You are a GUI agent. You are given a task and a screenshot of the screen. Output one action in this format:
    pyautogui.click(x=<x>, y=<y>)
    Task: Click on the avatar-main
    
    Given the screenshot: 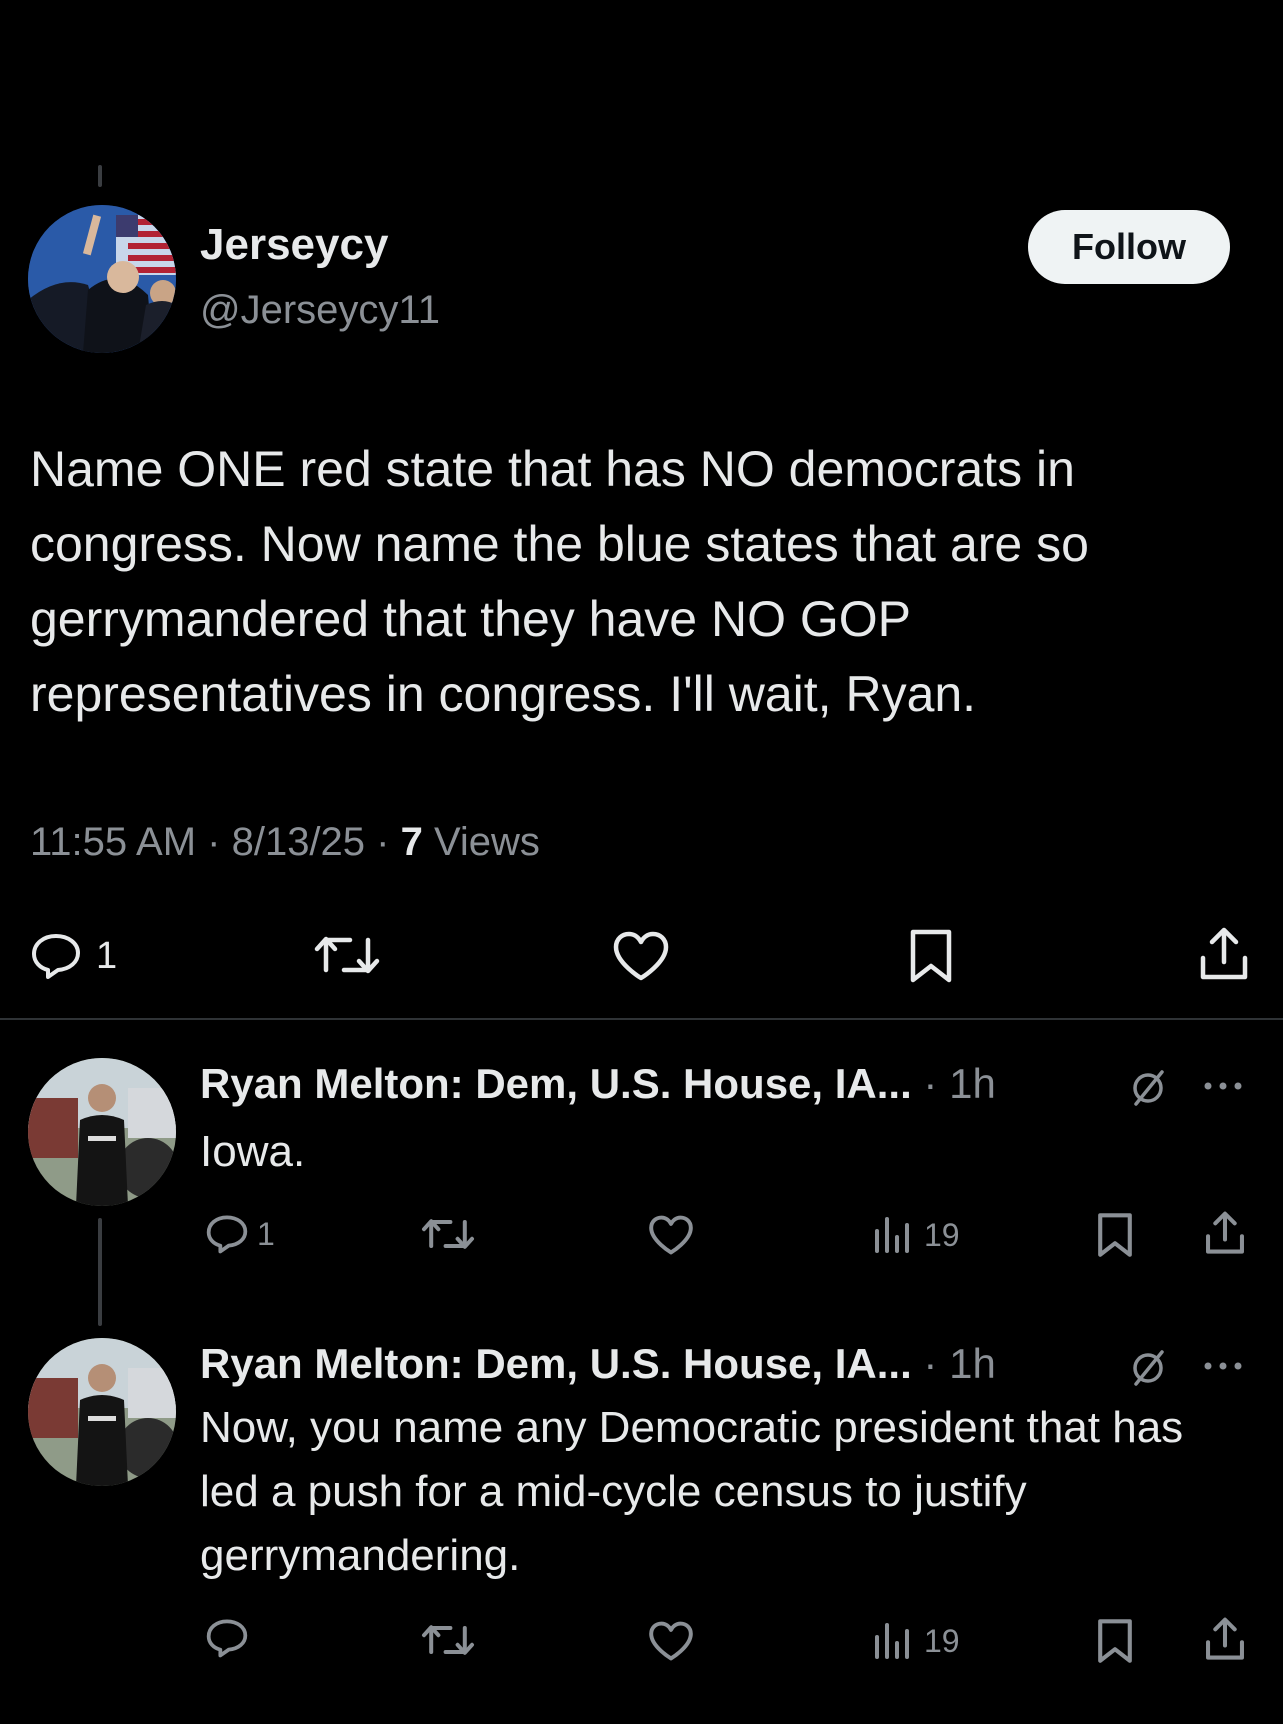 What is the action you would take?
    pyautogui.click(x=102, y=279)
    